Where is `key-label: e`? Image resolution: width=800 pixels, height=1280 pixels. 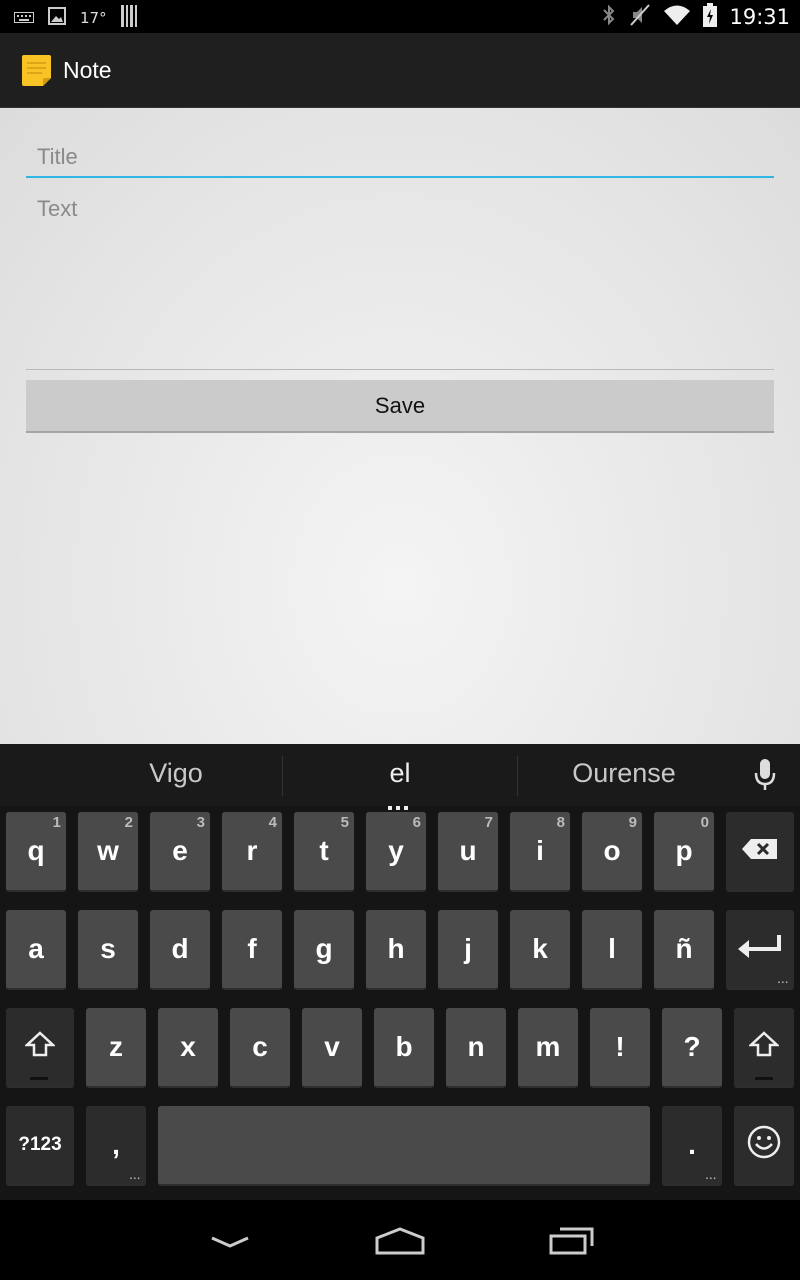
key-label: e is located at coordinates (180, 850).